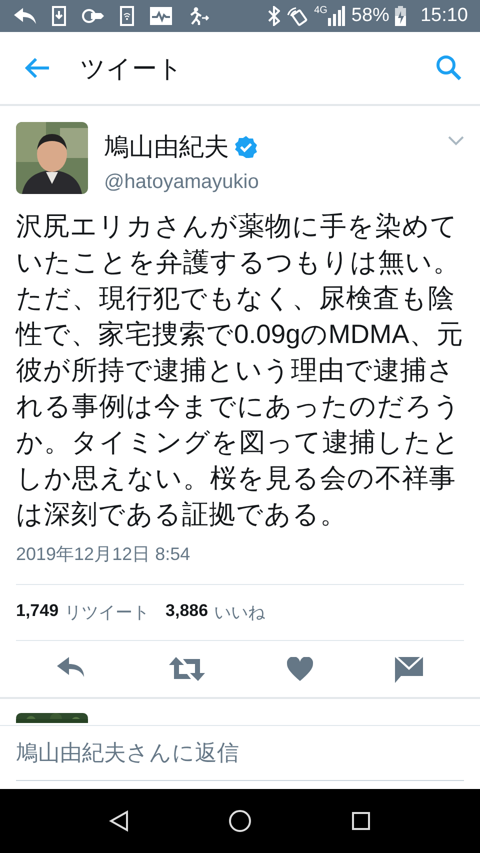 Image resolution: width=480 pixels, height=853 pixels. I want to click on stat-count: 3,886, so click(187, 611).